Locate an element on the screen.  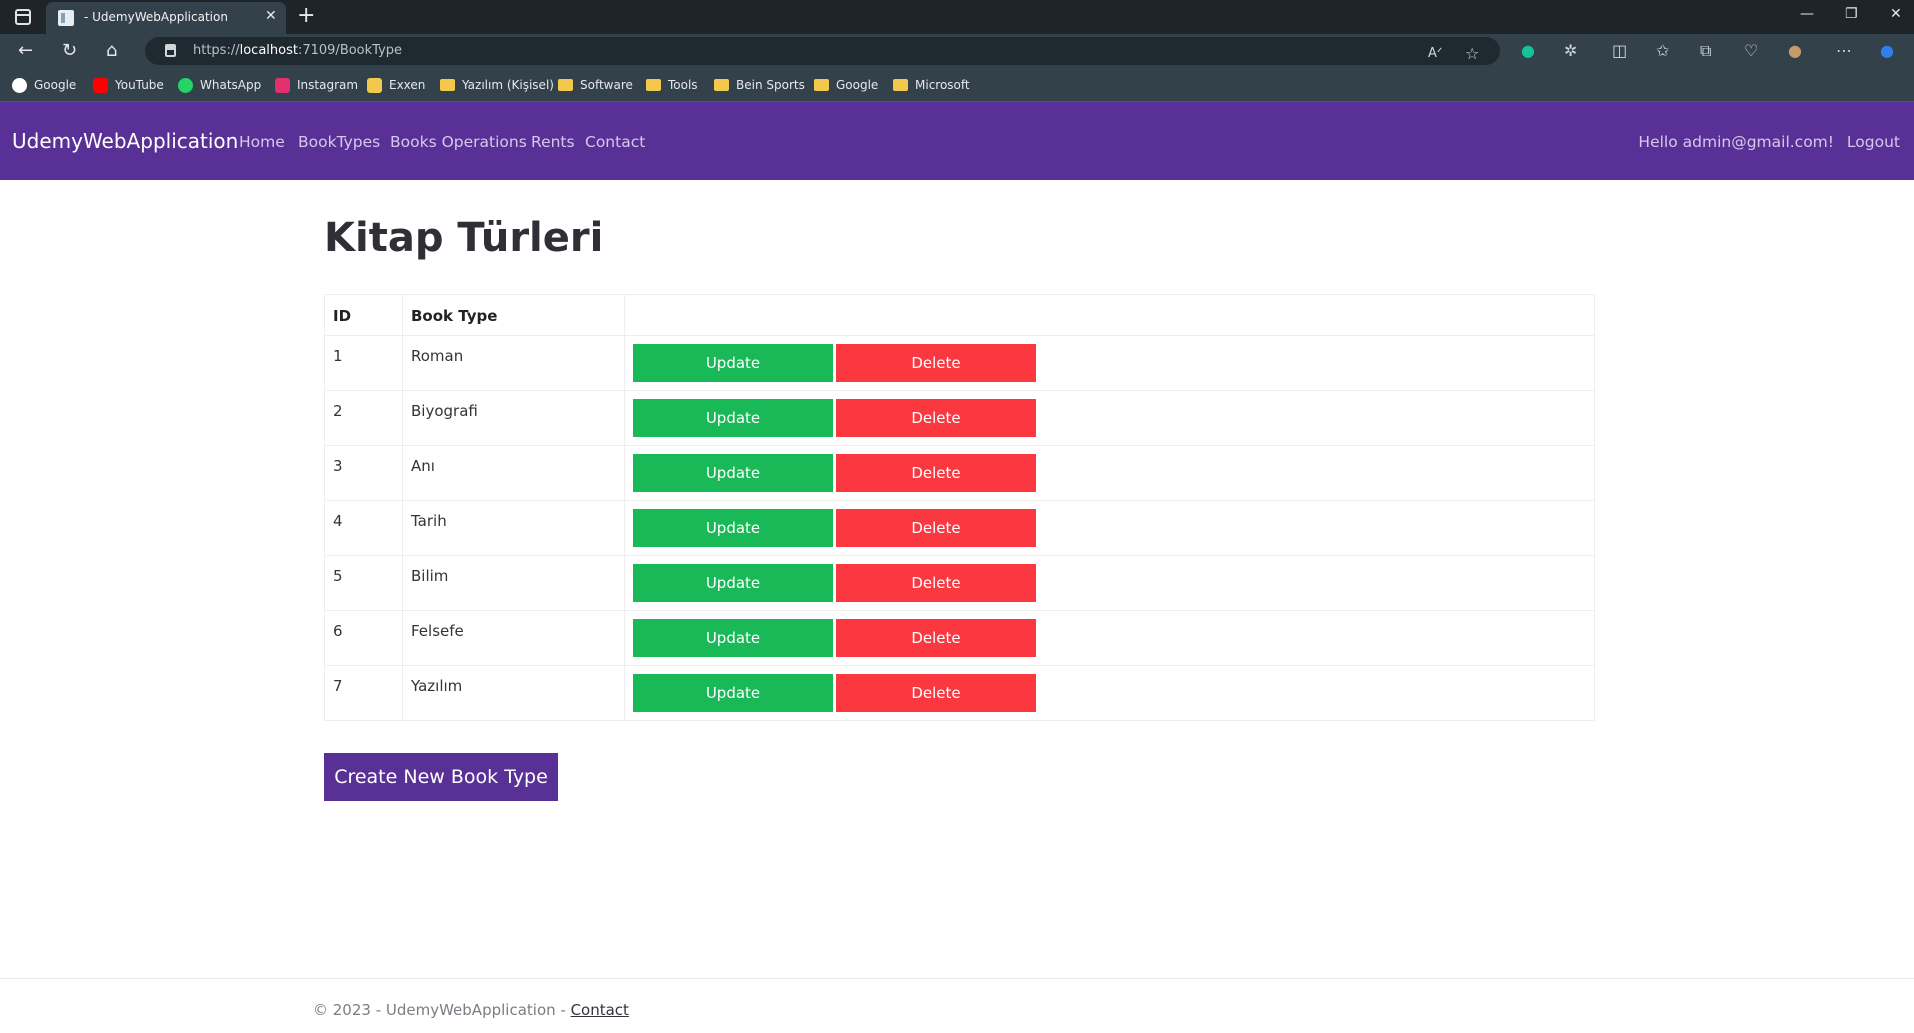
header-actions is located at coordinates (1109, 315).